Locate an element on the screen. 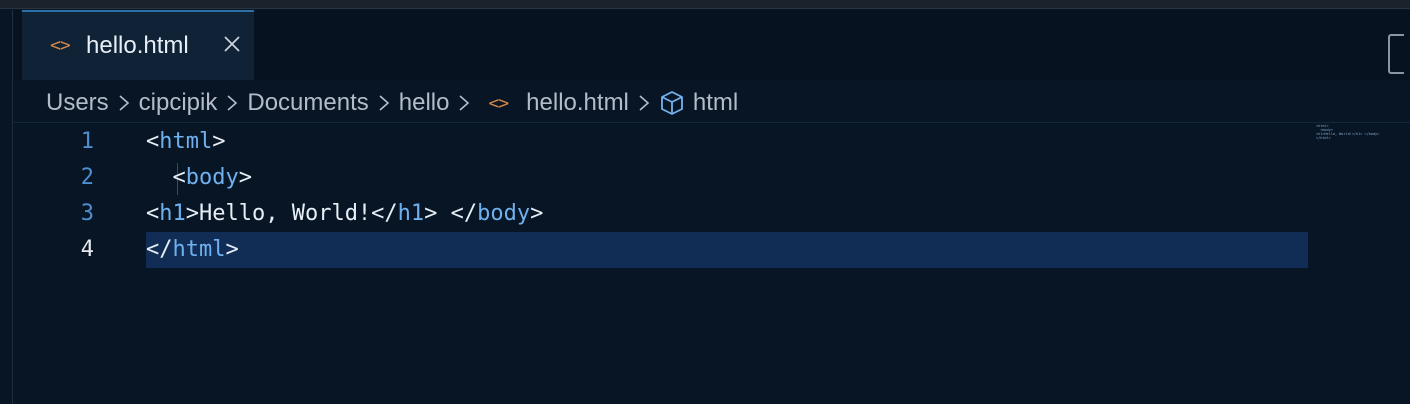 This screenshot has height=404, width=1410. activity-edge is located at coordinates (6, 207).